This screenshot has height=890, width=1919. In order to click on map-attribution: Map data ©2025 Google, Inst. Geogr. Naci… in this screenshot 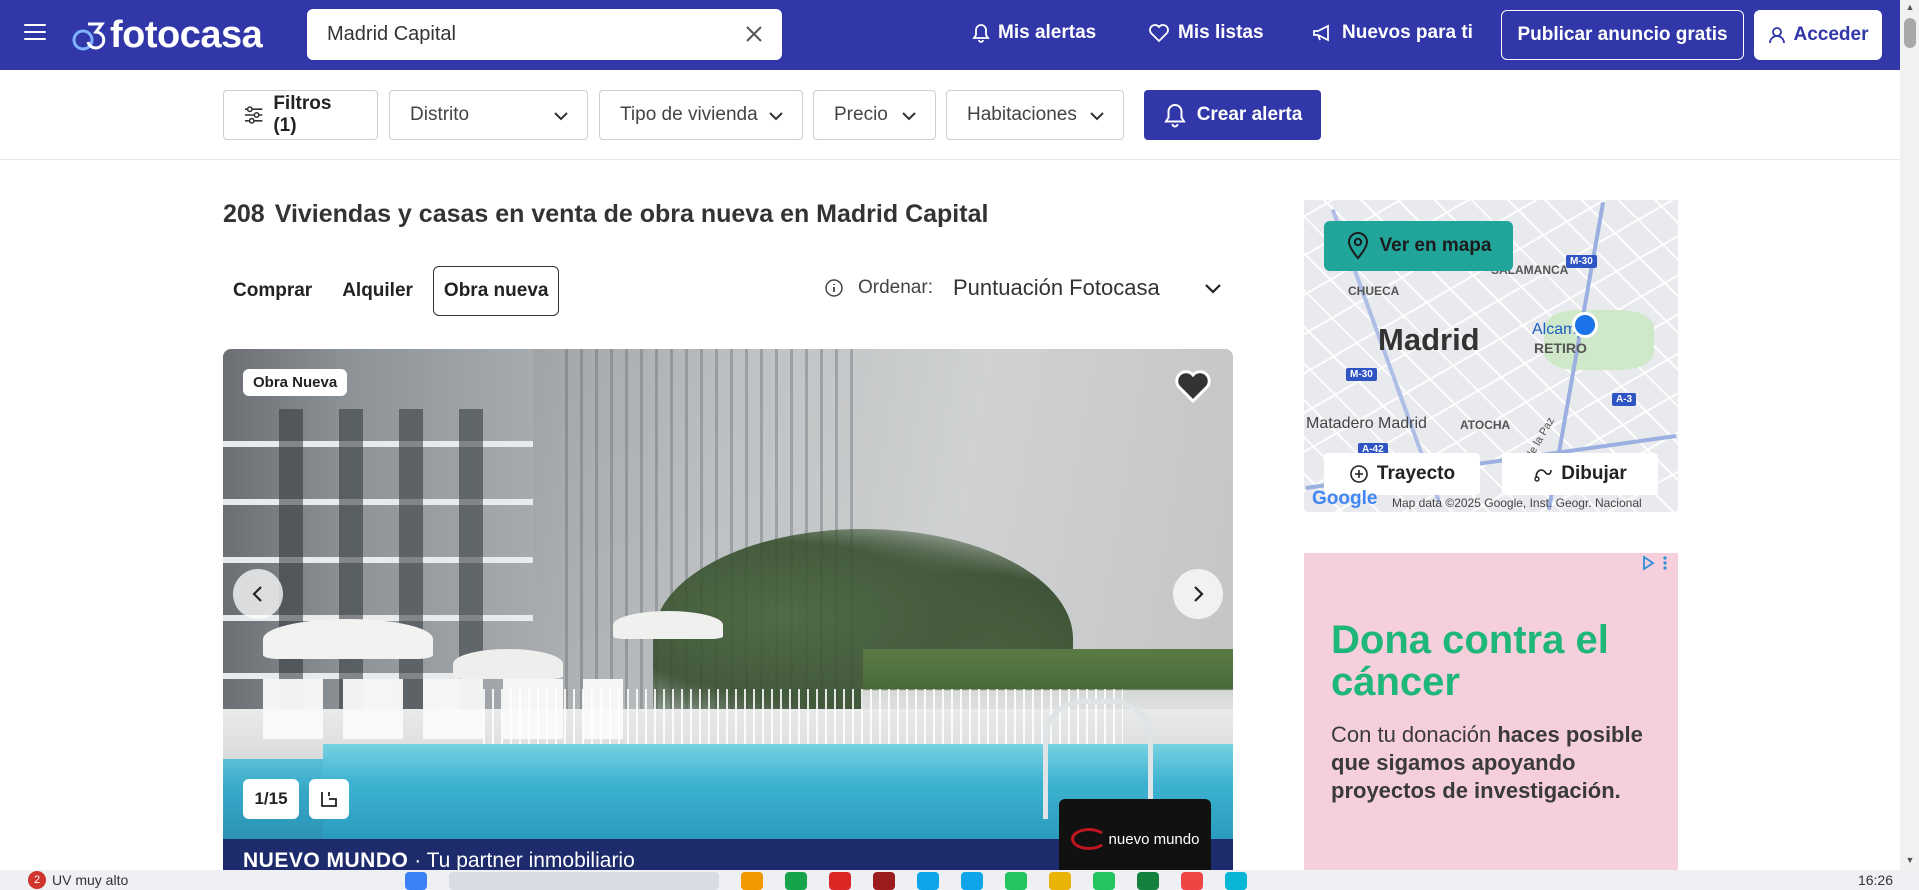, I will do `click(1517, 503)`.